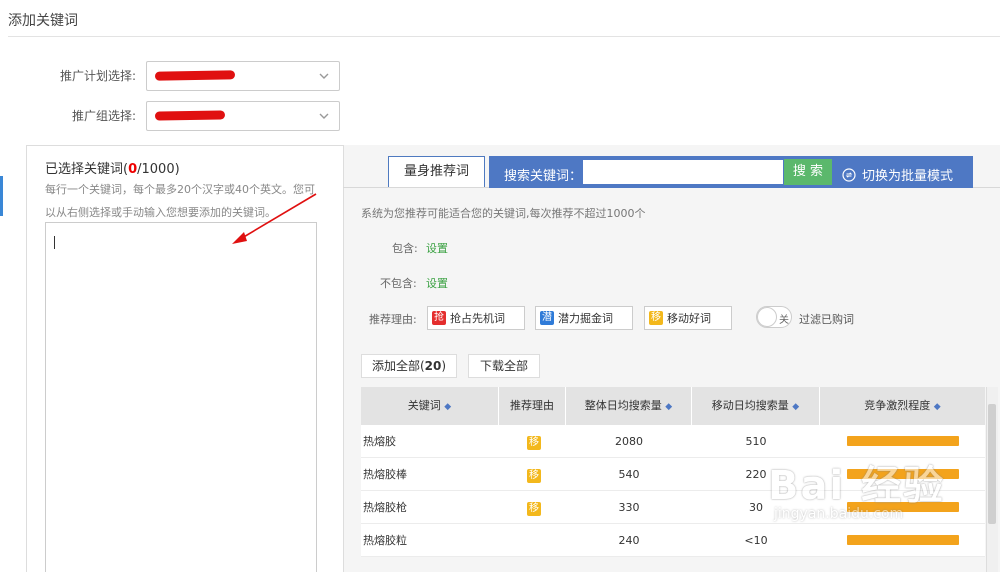 This screenshot has height=572, width=1000. What do you see at coordinates (405, 248) in the screenshot?
I see `include-label: 包含:` at bounding box center [405, 248].